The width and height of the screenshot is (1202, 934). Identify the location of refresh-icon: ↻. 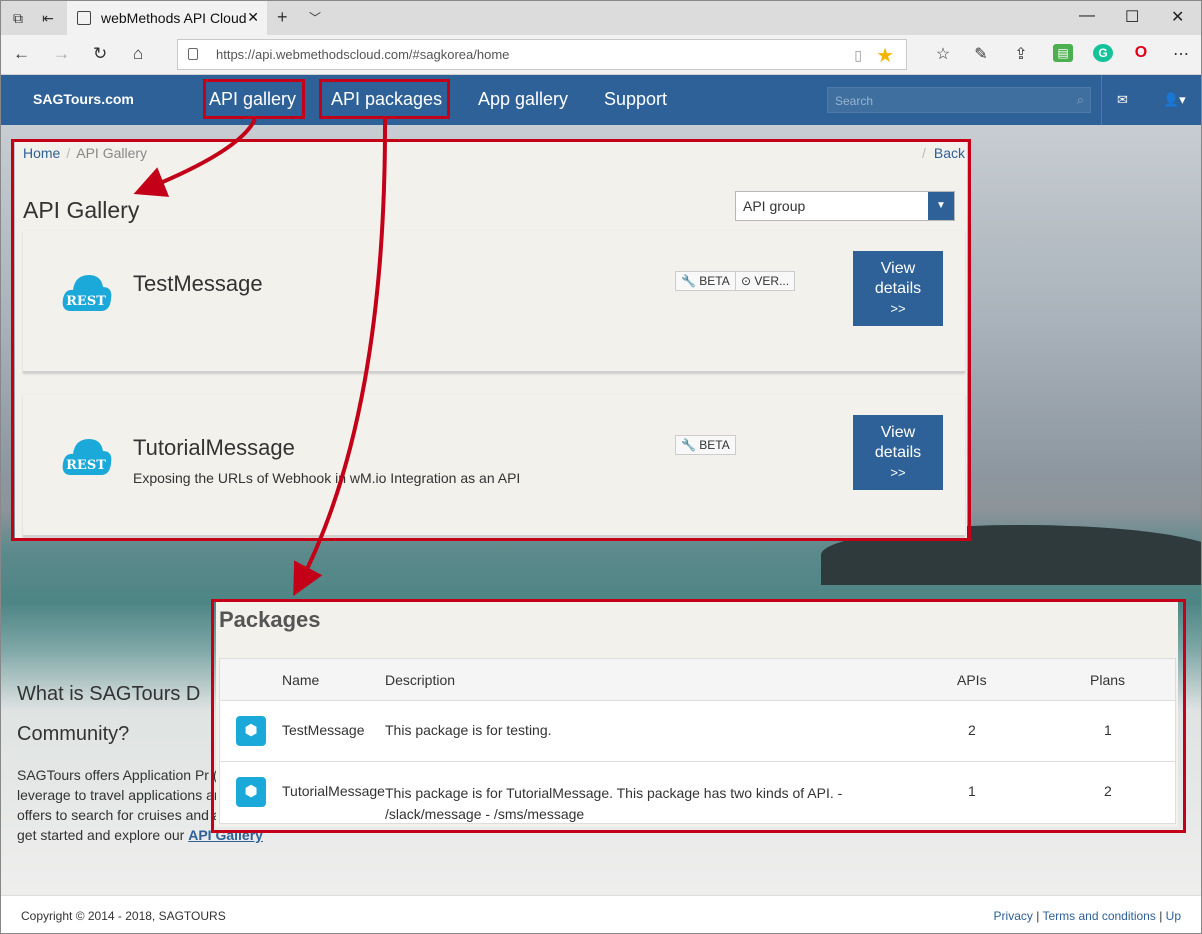
(100, 54).